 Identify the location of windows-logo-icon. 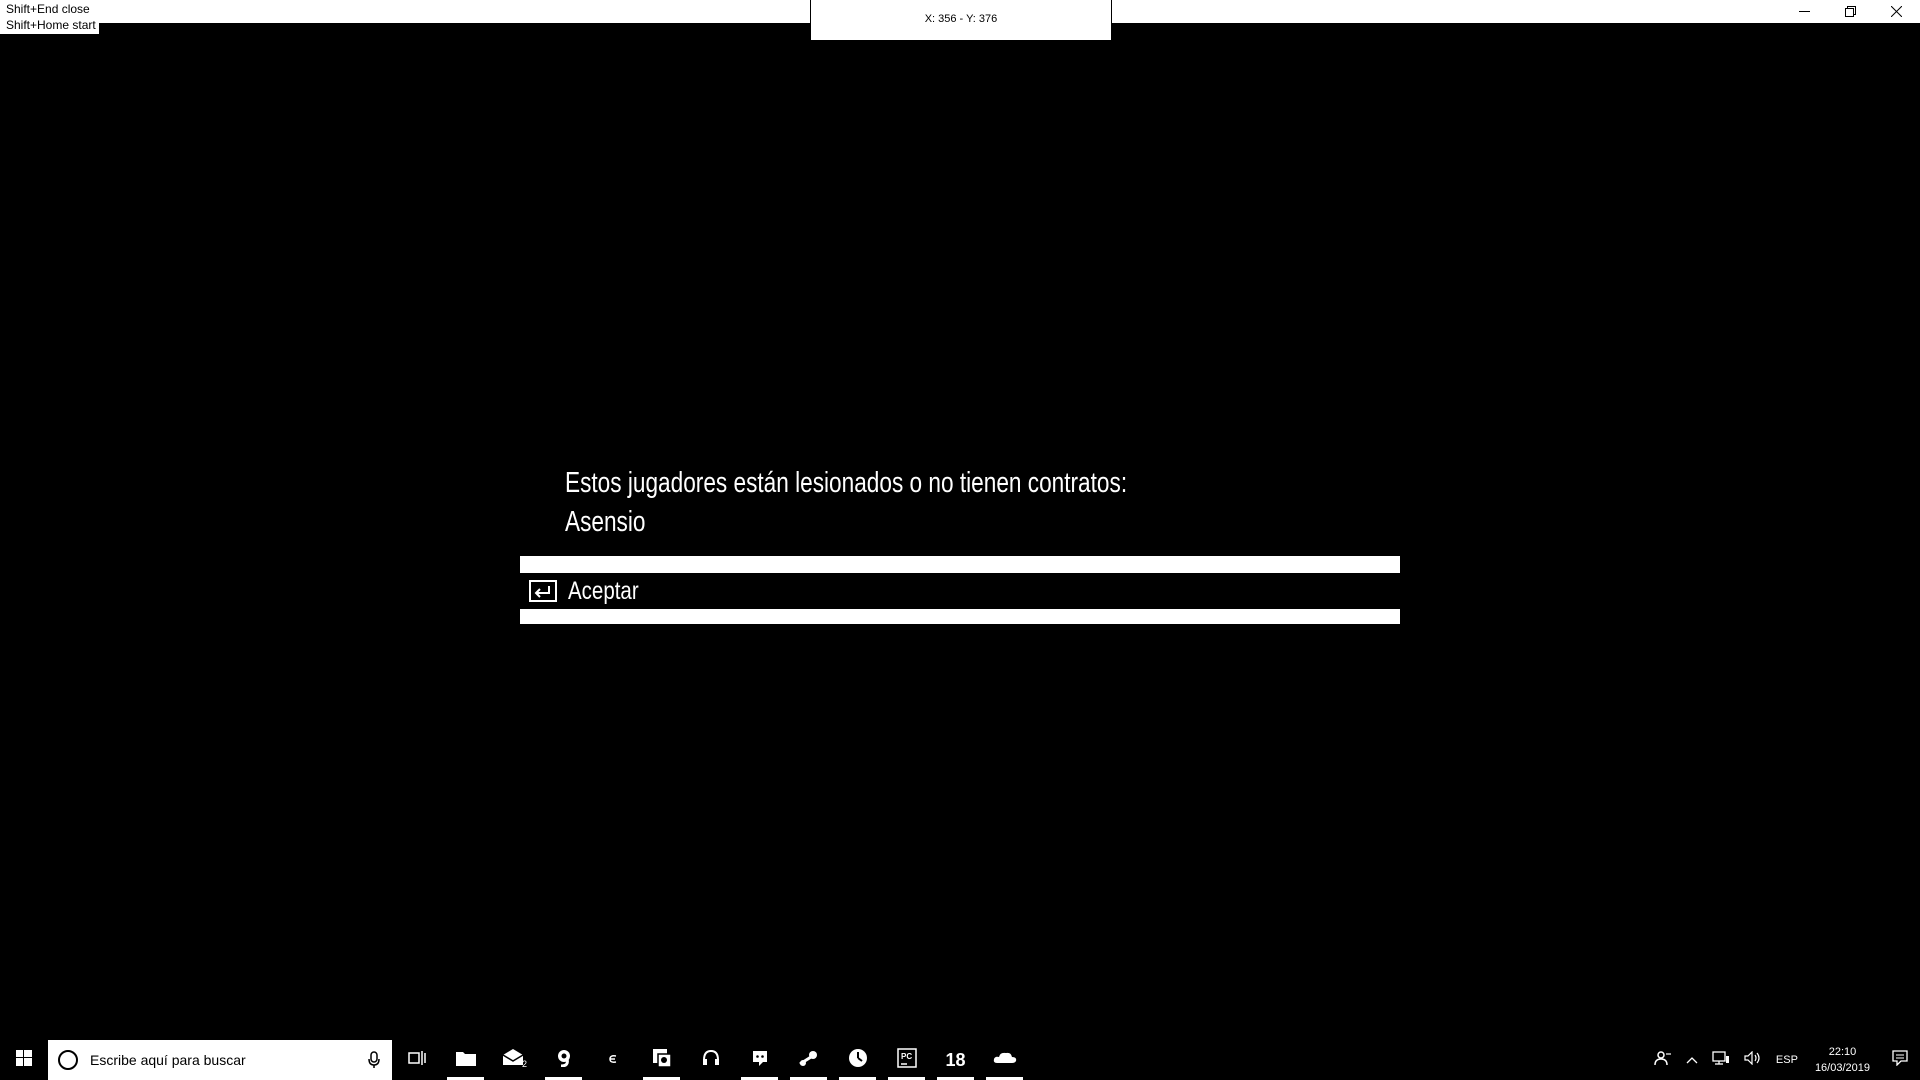
(24, 1060).